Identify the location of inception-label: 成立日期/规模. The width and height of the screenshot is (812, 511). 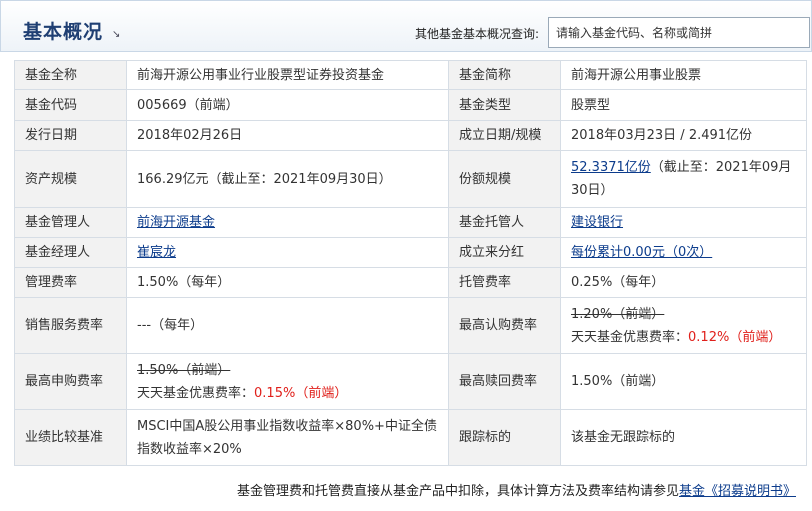
(504, 135).